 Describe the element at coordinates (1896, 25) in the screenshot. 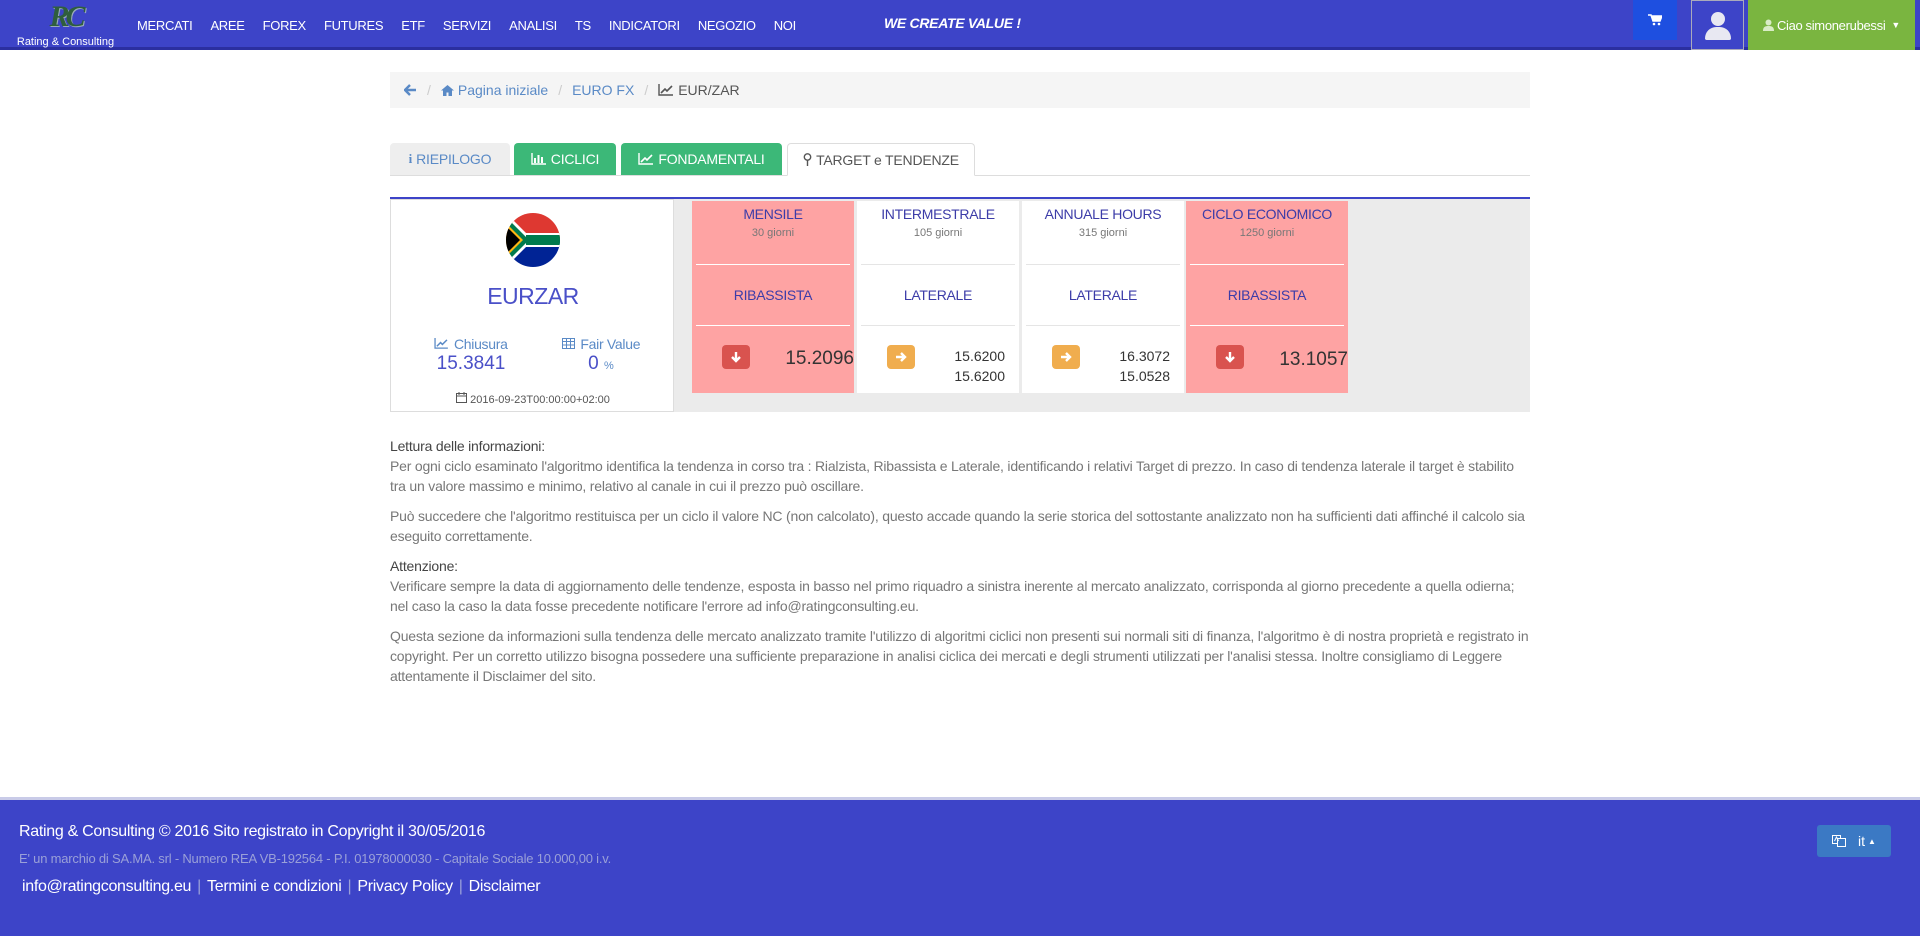

I see `caret-down-icon: ▼` at that location.